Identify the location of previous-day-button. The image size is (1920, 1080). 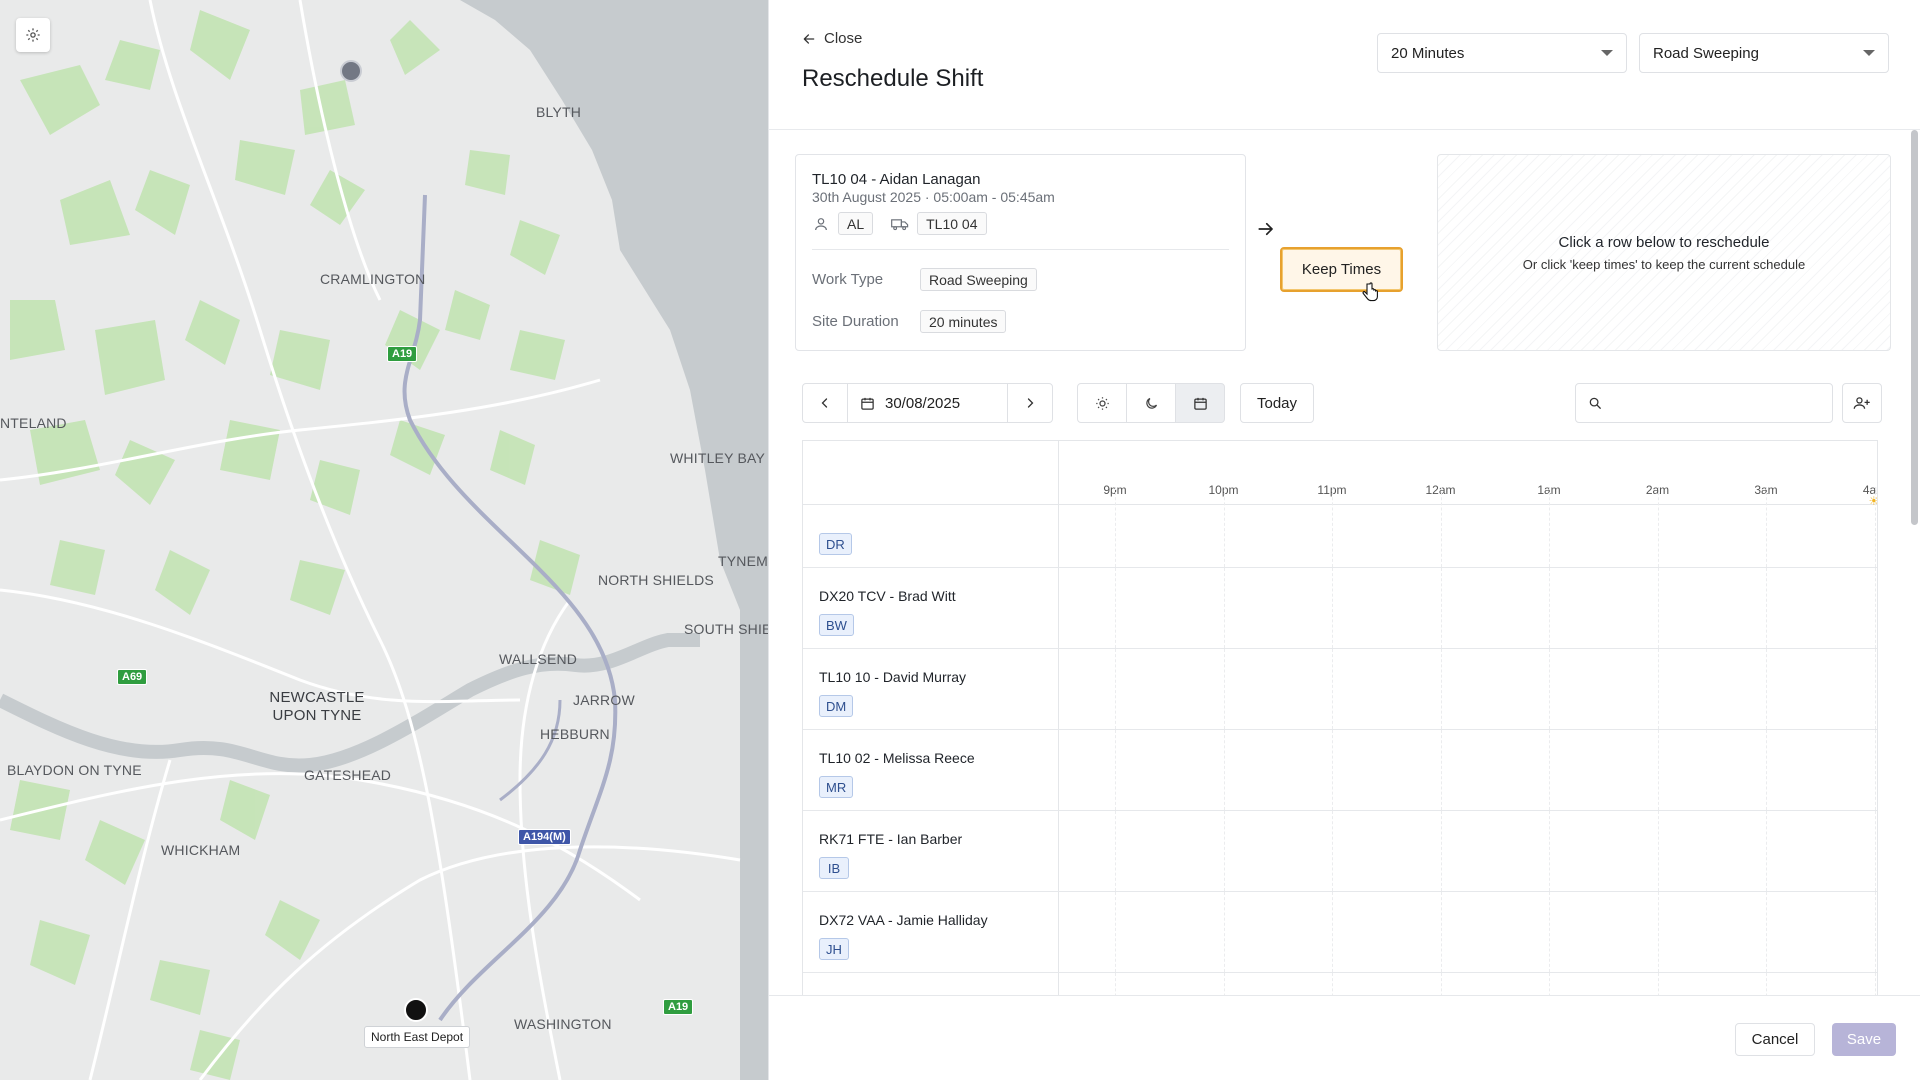
(825, 403).